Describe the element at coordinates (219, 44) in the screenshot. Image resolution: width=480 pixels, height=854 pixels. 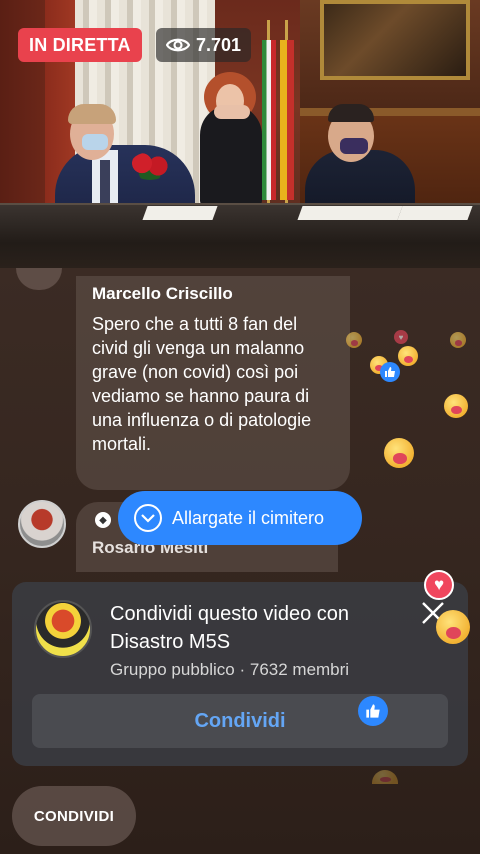
I see `viewer-count-value: 7.701` at that location.